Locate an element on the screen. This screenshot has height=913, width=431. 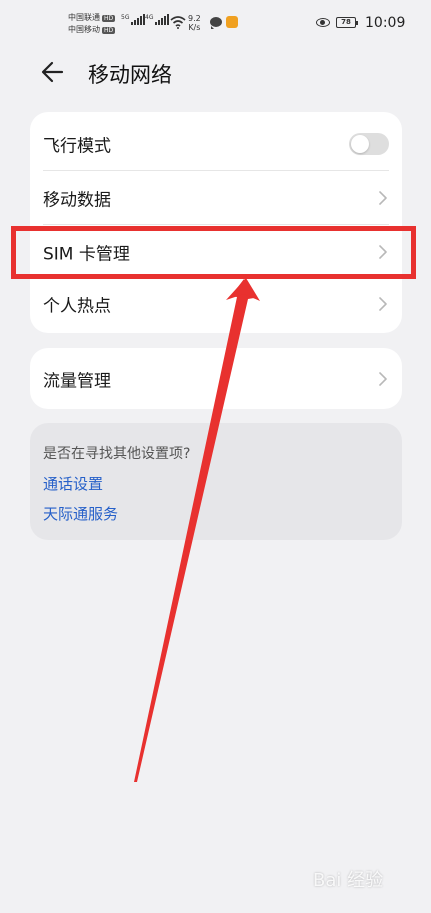
data-usage-card: 流量管理 is located at coordinates (216, 378).